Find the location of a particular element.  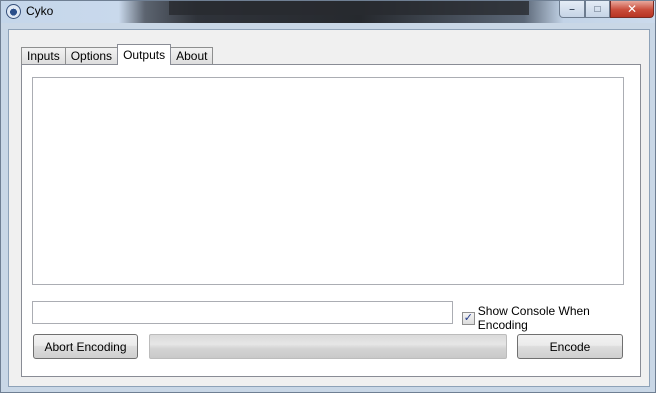

title-bar: Cyko – □ ✕ is located at coordinates (328, 12).